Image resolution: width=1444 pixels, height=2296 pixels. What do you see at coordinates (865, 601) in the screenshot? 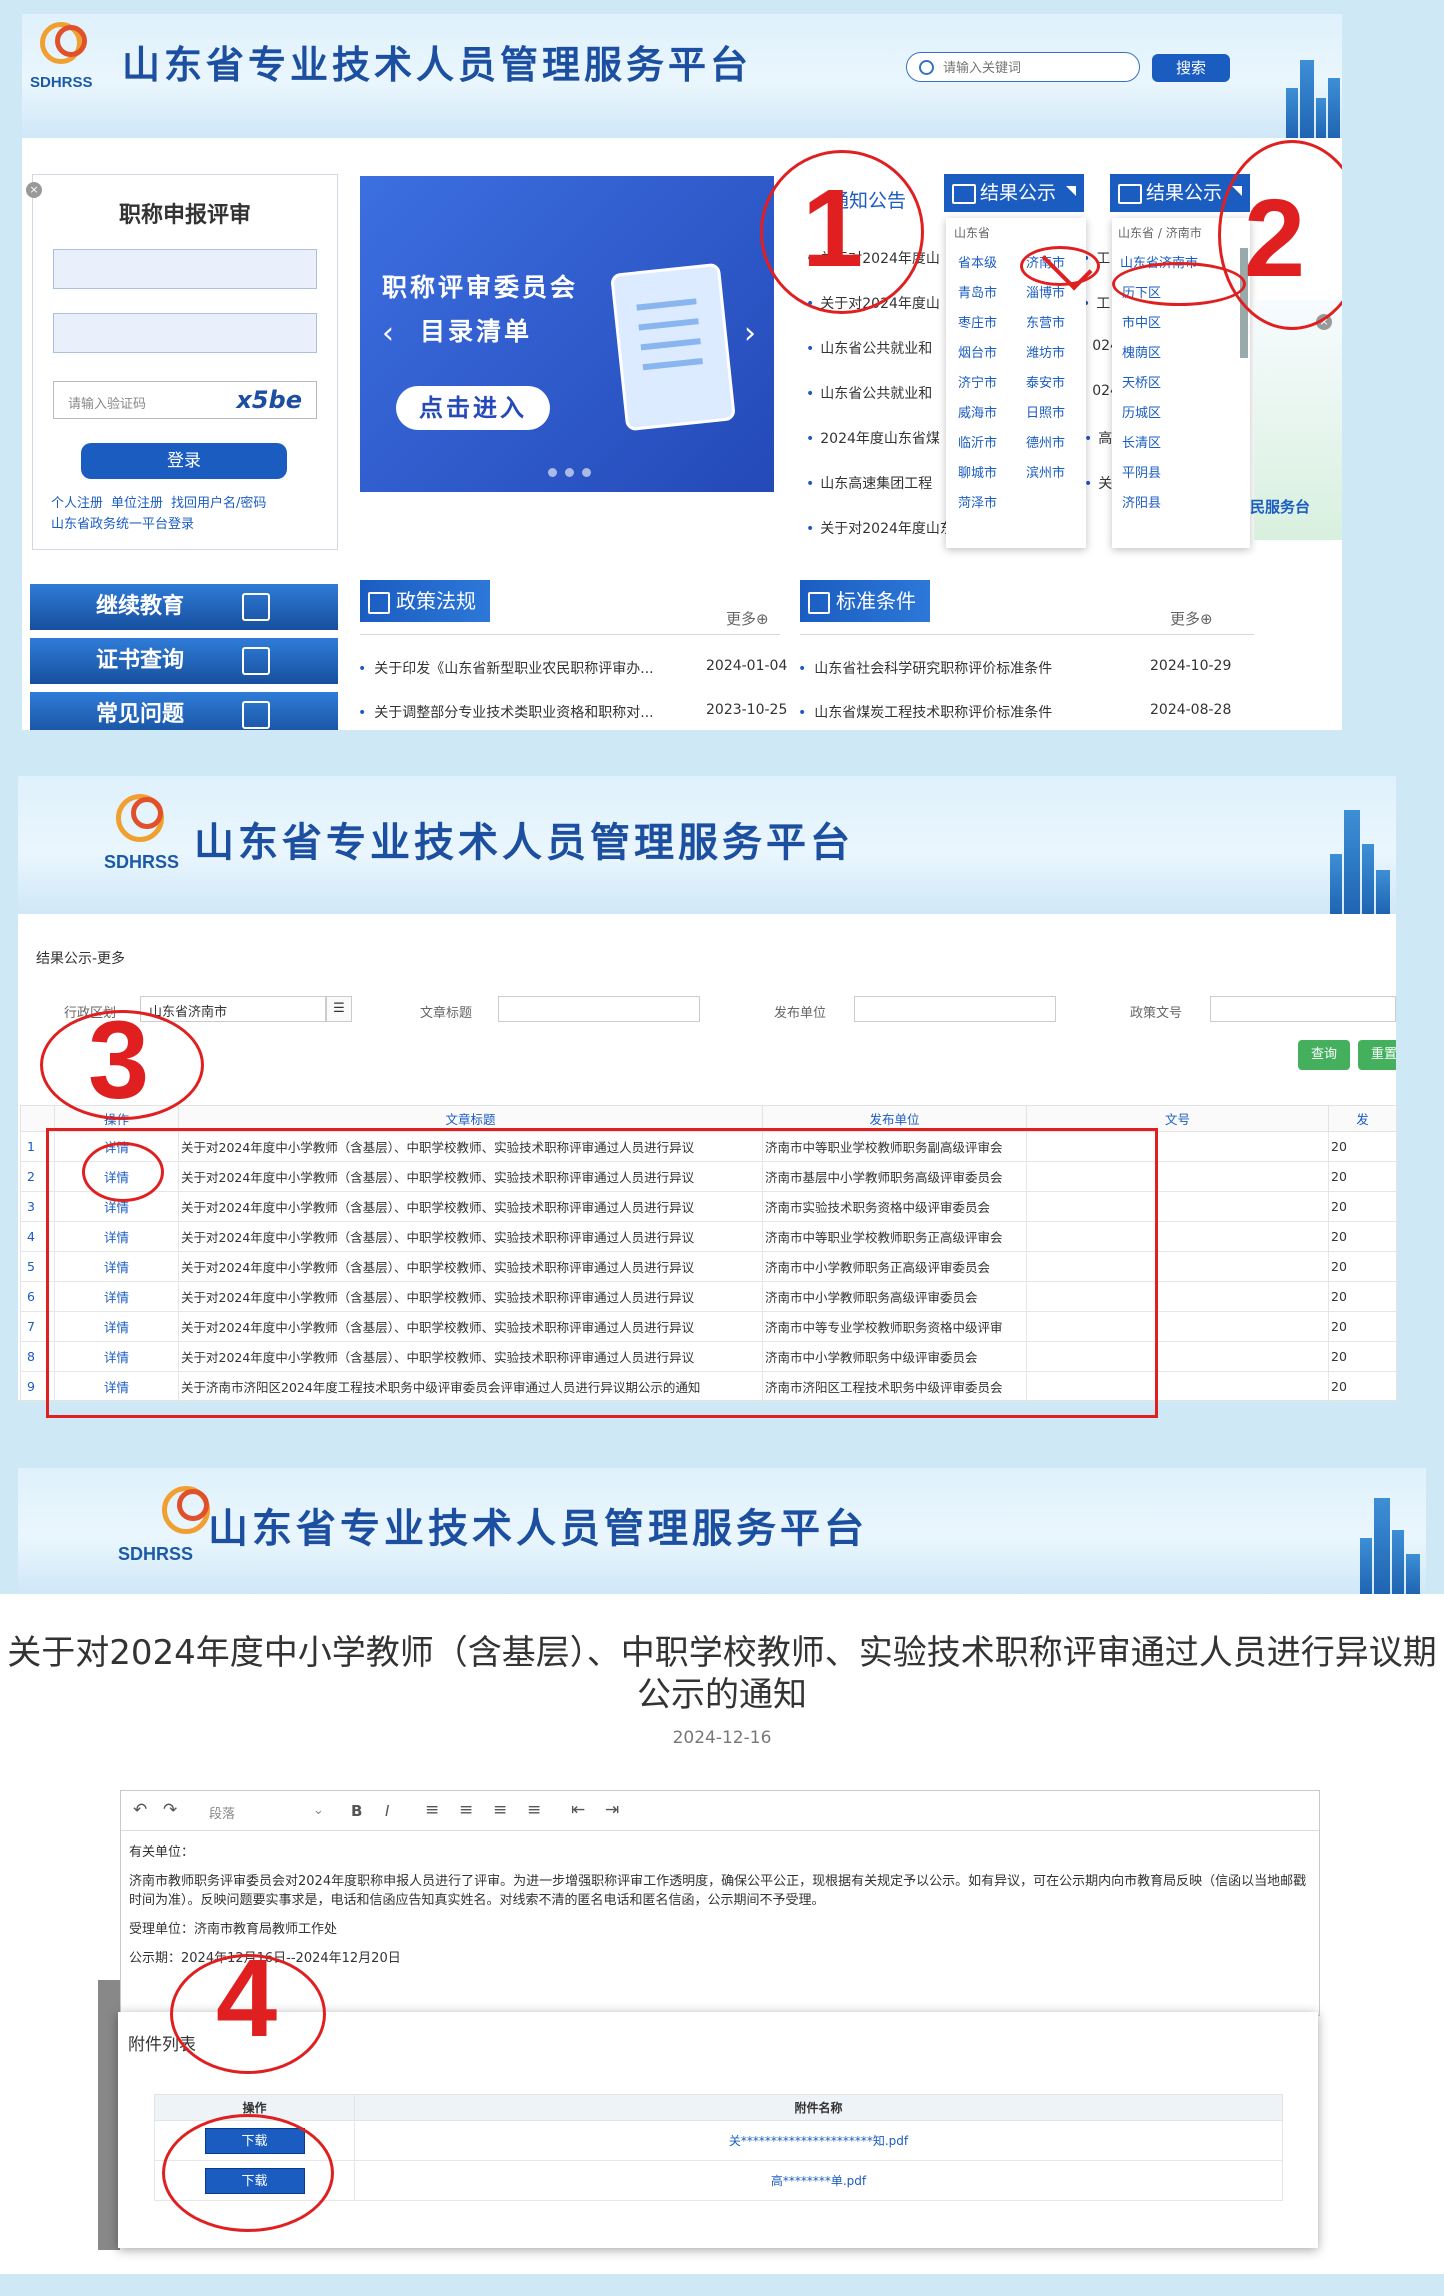
I see `standards-section-title: 标准条件` at bounding box center [865, 601].